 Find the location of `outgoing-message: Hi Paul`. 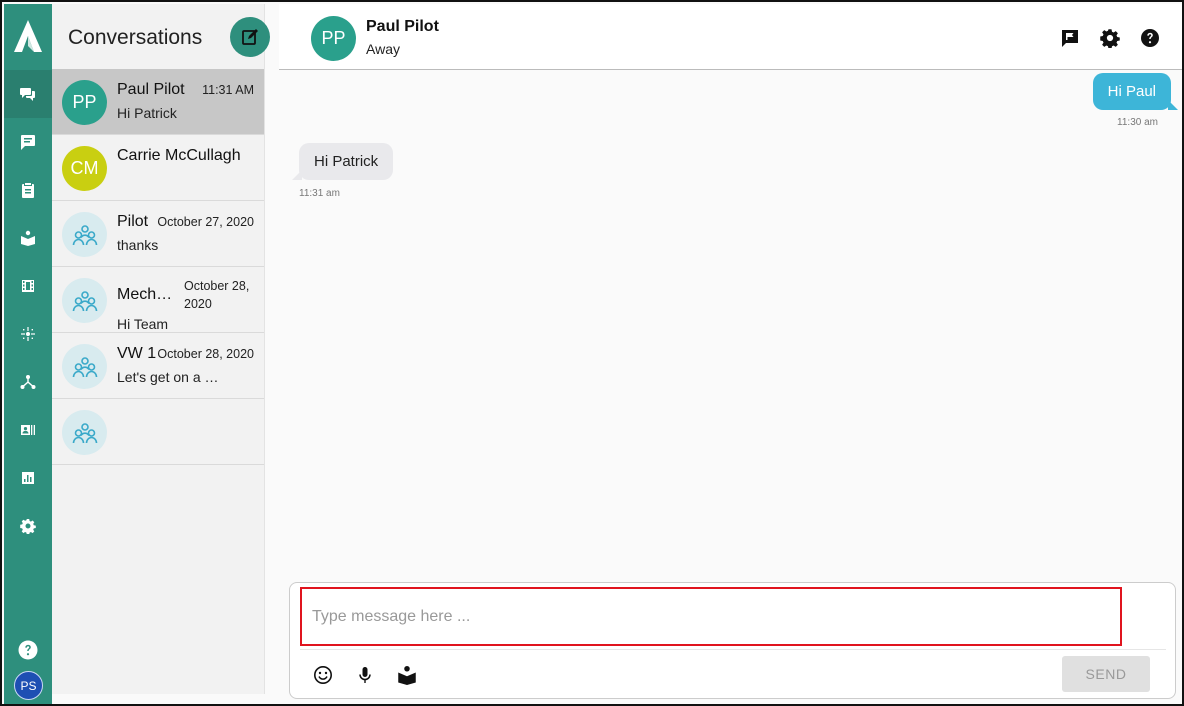

outgoing-message: Hi Paul is located at coordinates (1135, 91).